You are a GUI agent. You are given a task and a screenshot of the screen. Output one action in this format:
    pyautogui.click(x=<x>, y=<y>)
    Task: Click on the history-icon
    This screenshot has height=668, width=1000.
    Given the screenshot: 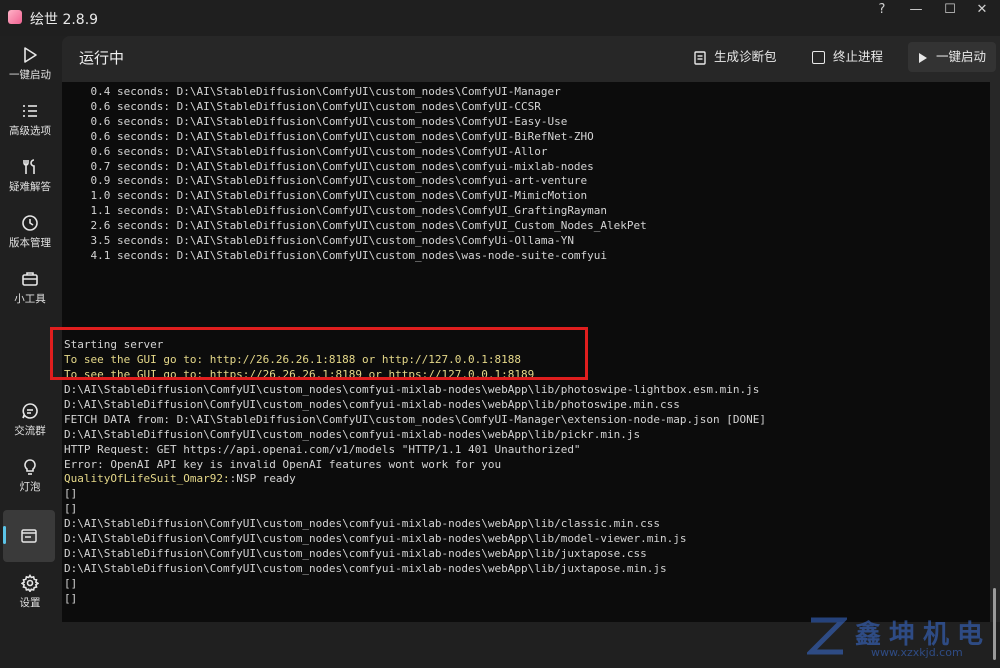 What is the action you would take?
    pyautogui.click(x=30, y=223)
    